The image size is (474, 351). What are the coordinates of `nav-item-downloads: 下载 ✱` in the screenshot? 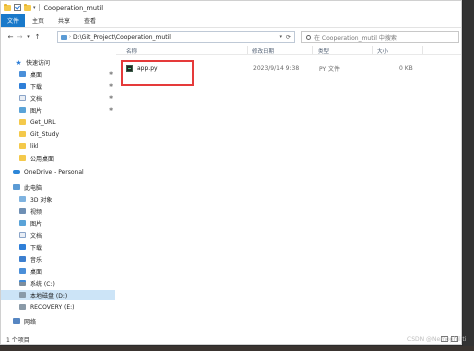 It's located at (58, 86).